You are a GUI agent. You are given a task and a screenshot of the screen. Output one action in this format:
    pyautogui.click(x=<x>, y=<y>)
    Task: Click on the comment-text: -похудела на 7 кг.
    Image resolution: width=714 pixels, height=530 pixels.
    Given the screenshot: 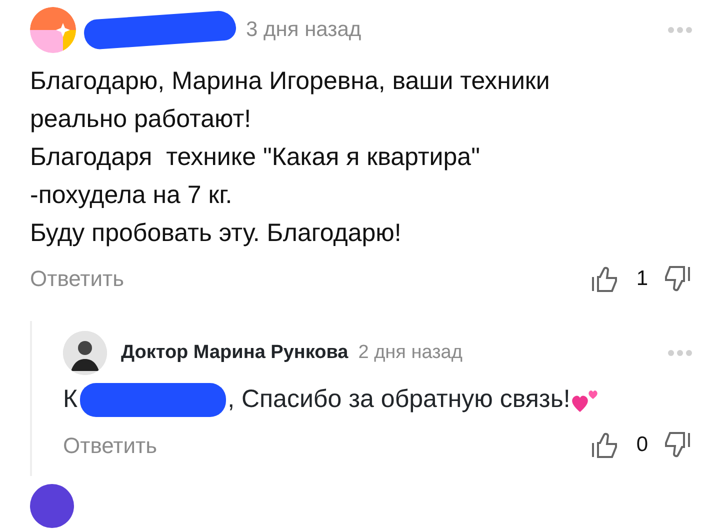 What is the action you would take?
    pyautogui.click(x=132, y=195)
    